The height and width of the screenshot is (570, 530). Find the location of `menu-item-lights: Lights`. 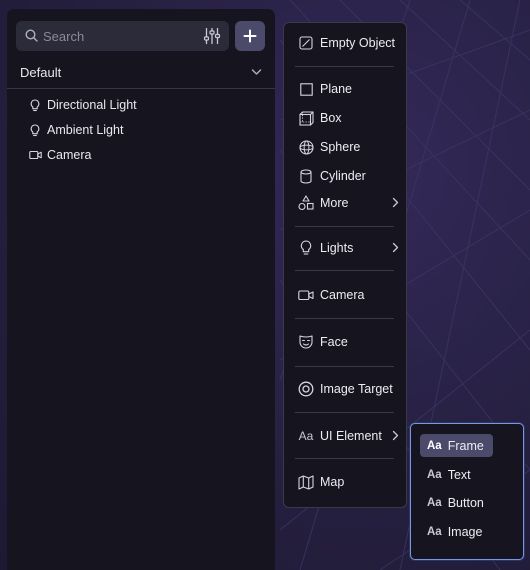

menu-item-lights: Lights is located at coordinates (348, 248).